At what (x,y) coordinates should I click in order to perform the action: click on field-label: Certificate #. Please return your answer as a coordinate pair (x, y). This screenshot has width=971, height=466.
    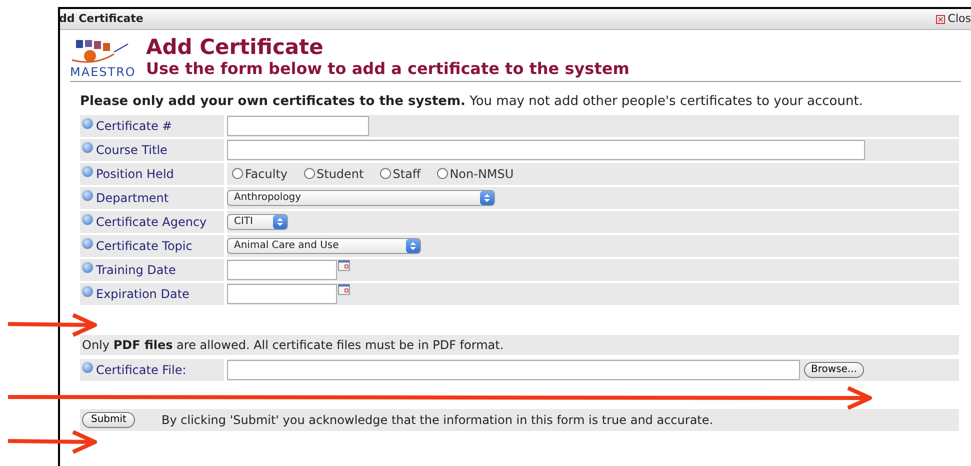
    Looking at the image, I should click on (134, 126).